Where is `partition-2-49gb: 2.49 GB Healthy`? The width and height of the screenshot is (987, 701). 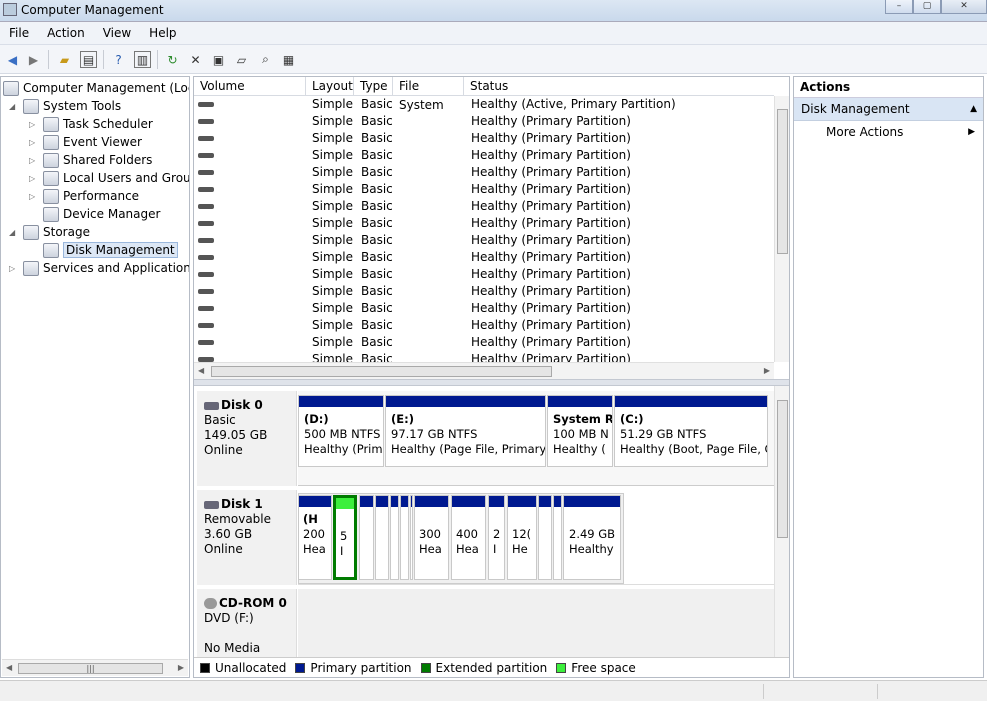
partition-2-49gb: 2.49 GB Healthy is located at coordinates (592, 537).